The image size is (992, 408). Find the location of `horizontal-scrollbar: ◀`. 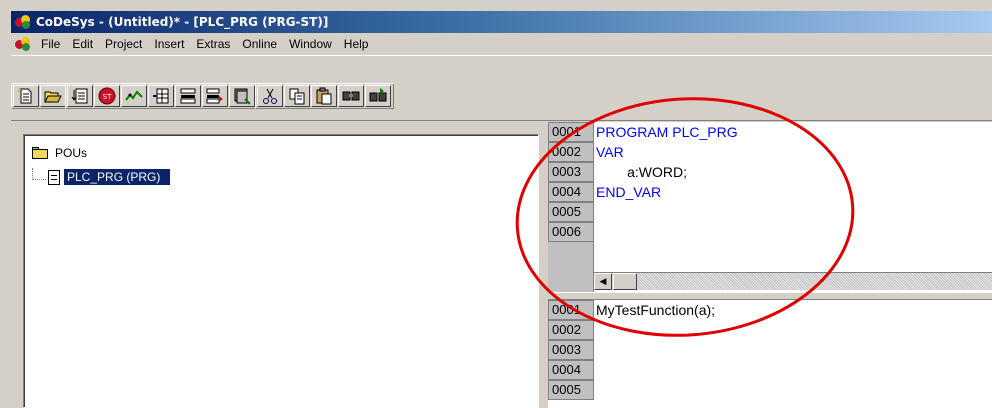

horizontal-scrollbar: ◀ is located at coordinates (793, 281).